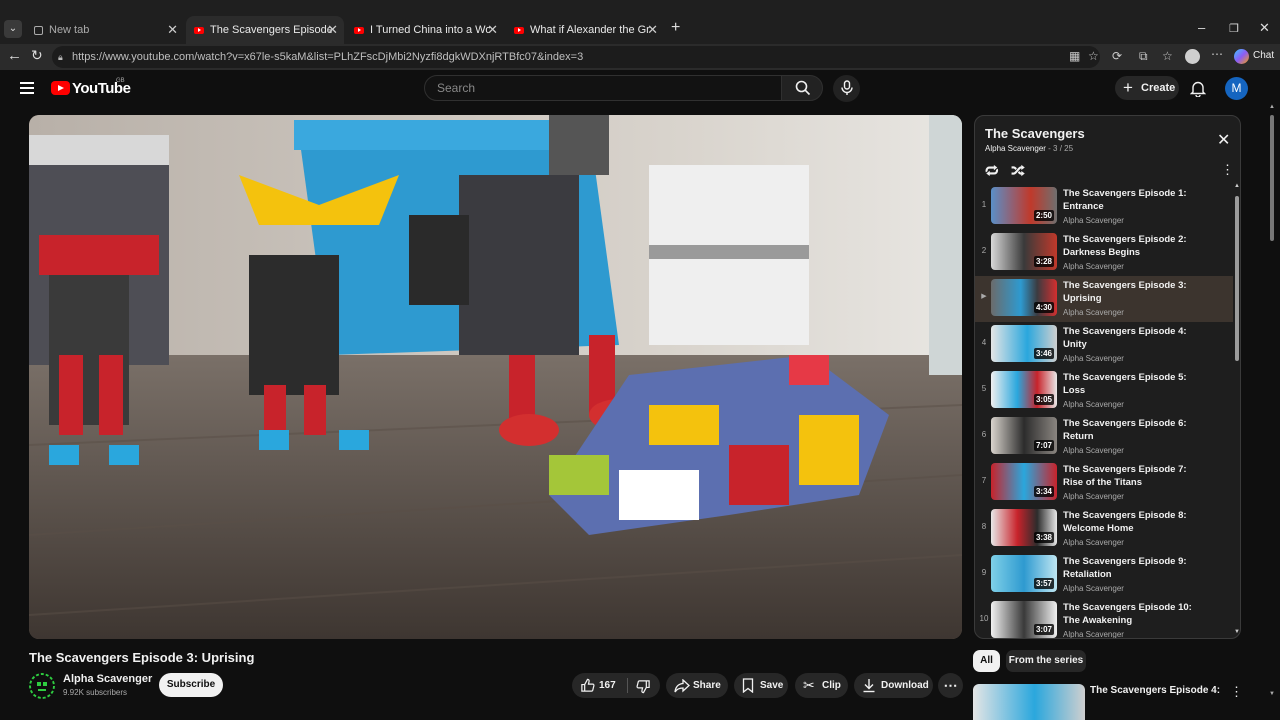 Image resolution: width=1280 pixels, height=720 pixels. I want to click on like-button: 167, so click(599, 685).